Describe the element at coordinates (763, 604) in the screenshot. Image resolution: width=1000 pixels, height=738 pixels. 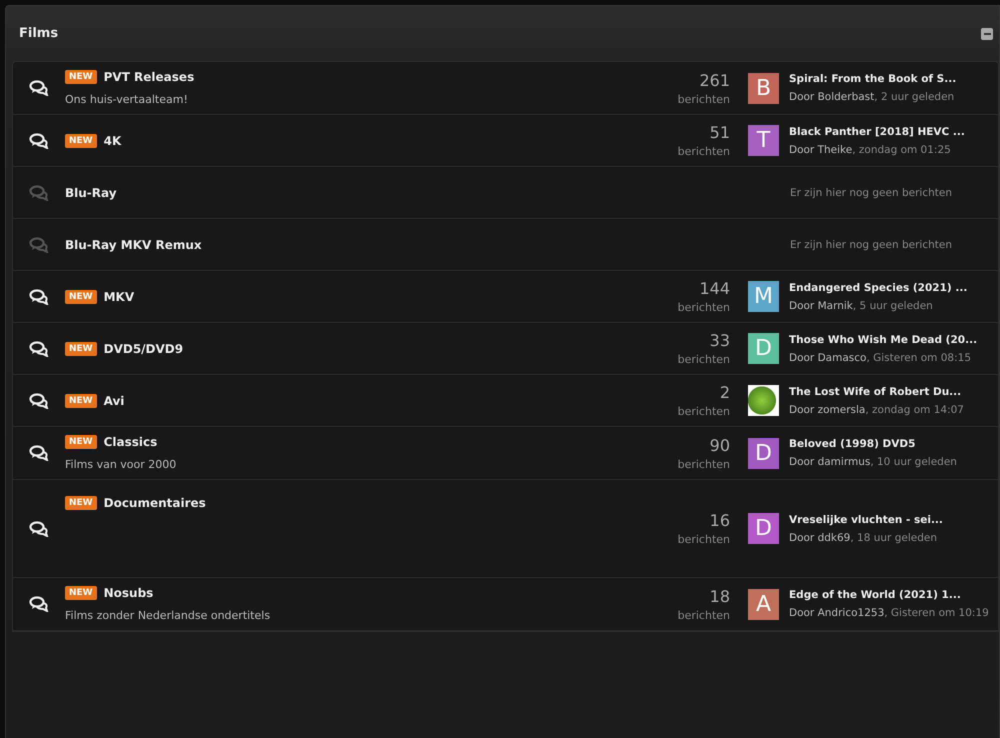
I see `user-avatar: A` at that location.